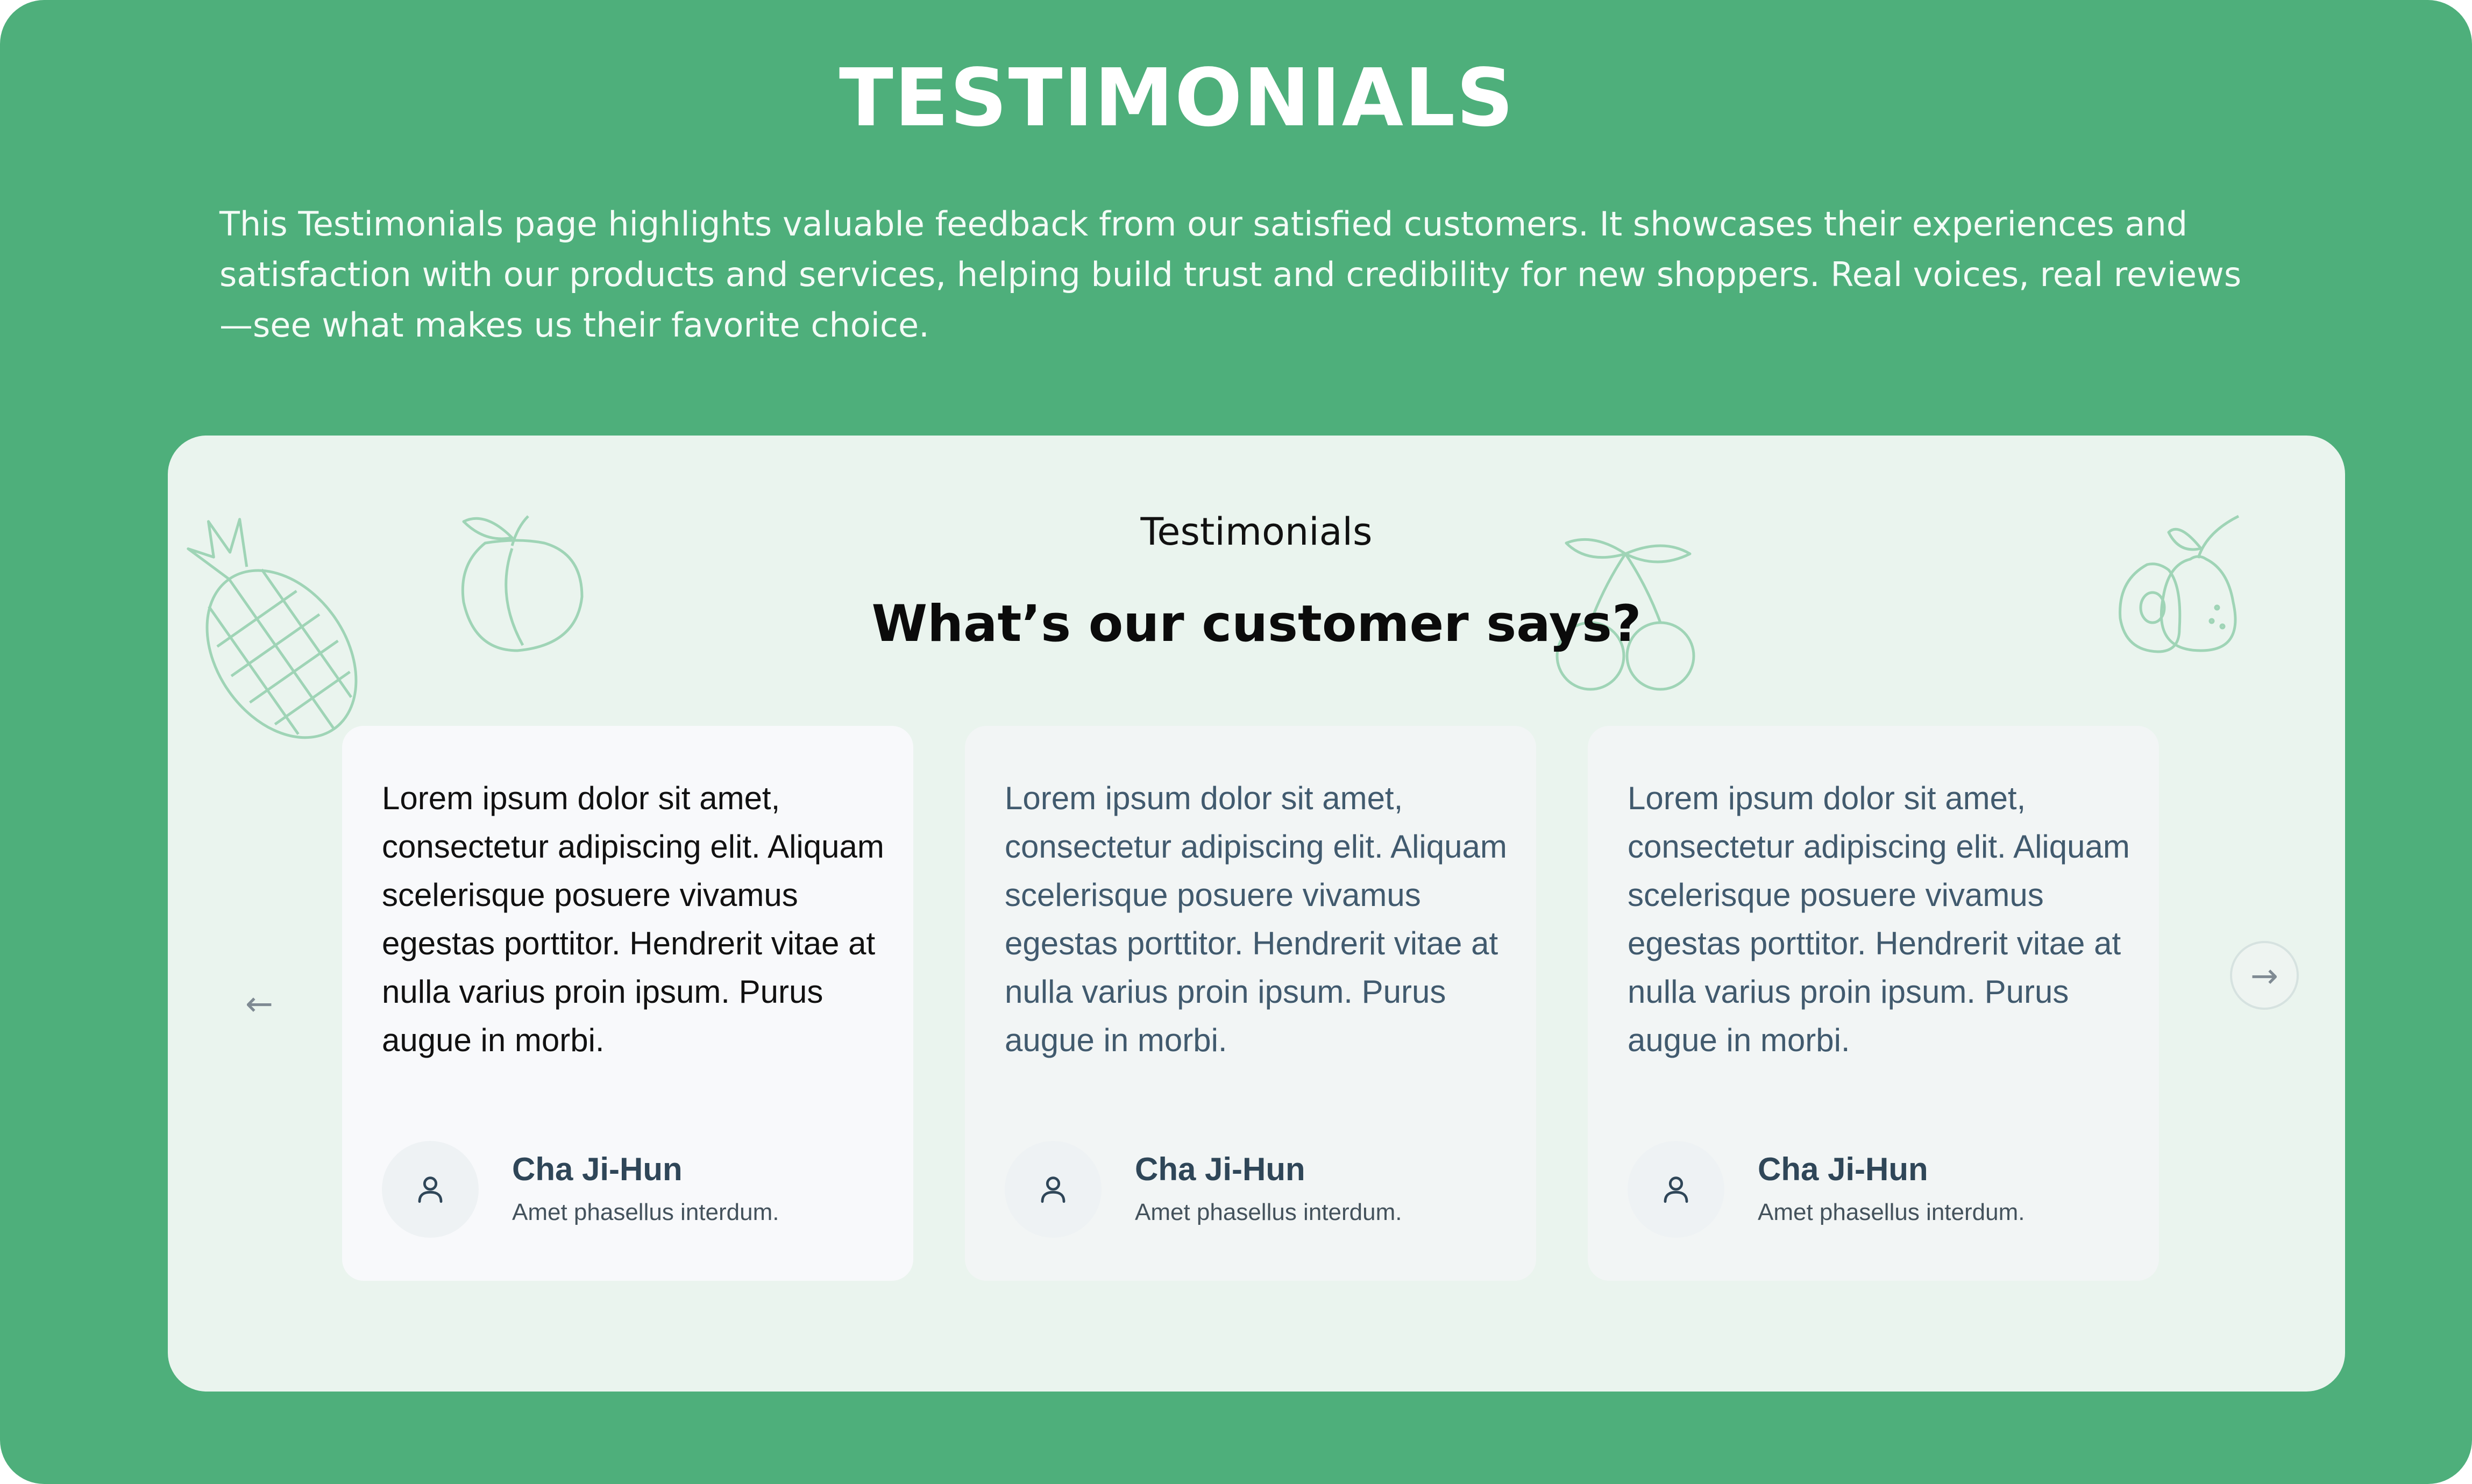  I want to click on arrow-left-icon: ←, so click(259, 1003).